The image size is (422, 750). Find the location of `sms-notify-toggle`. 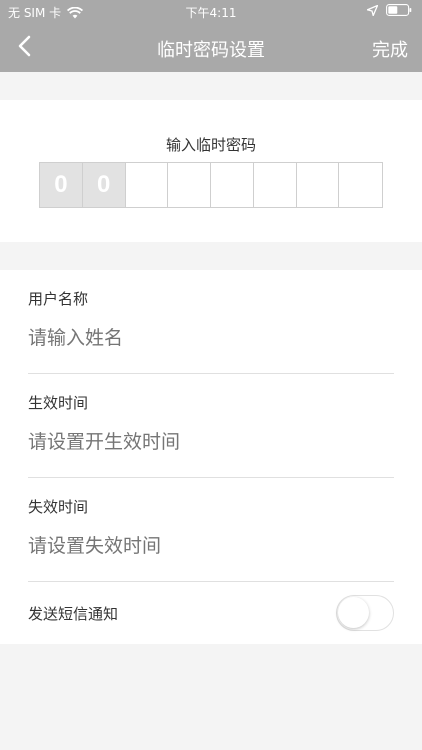

sms-notify-toggle is located at coordinates (365, 613).